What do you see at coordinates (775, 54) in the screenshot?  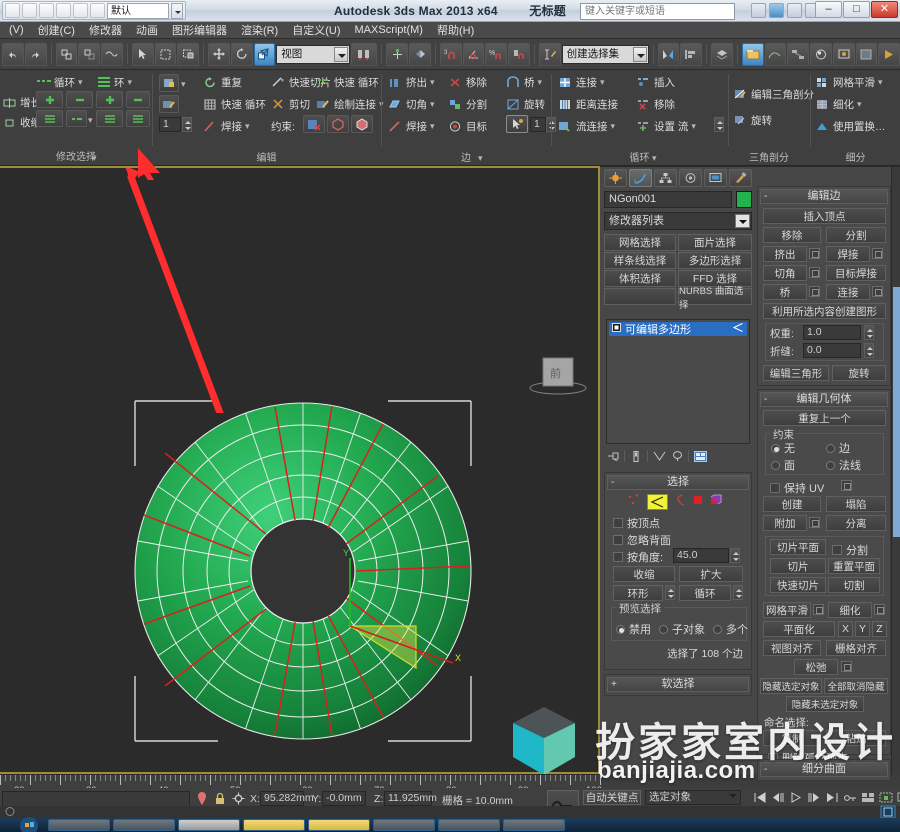 I see `curve-editor-icon` at bounding box center [775, 54].